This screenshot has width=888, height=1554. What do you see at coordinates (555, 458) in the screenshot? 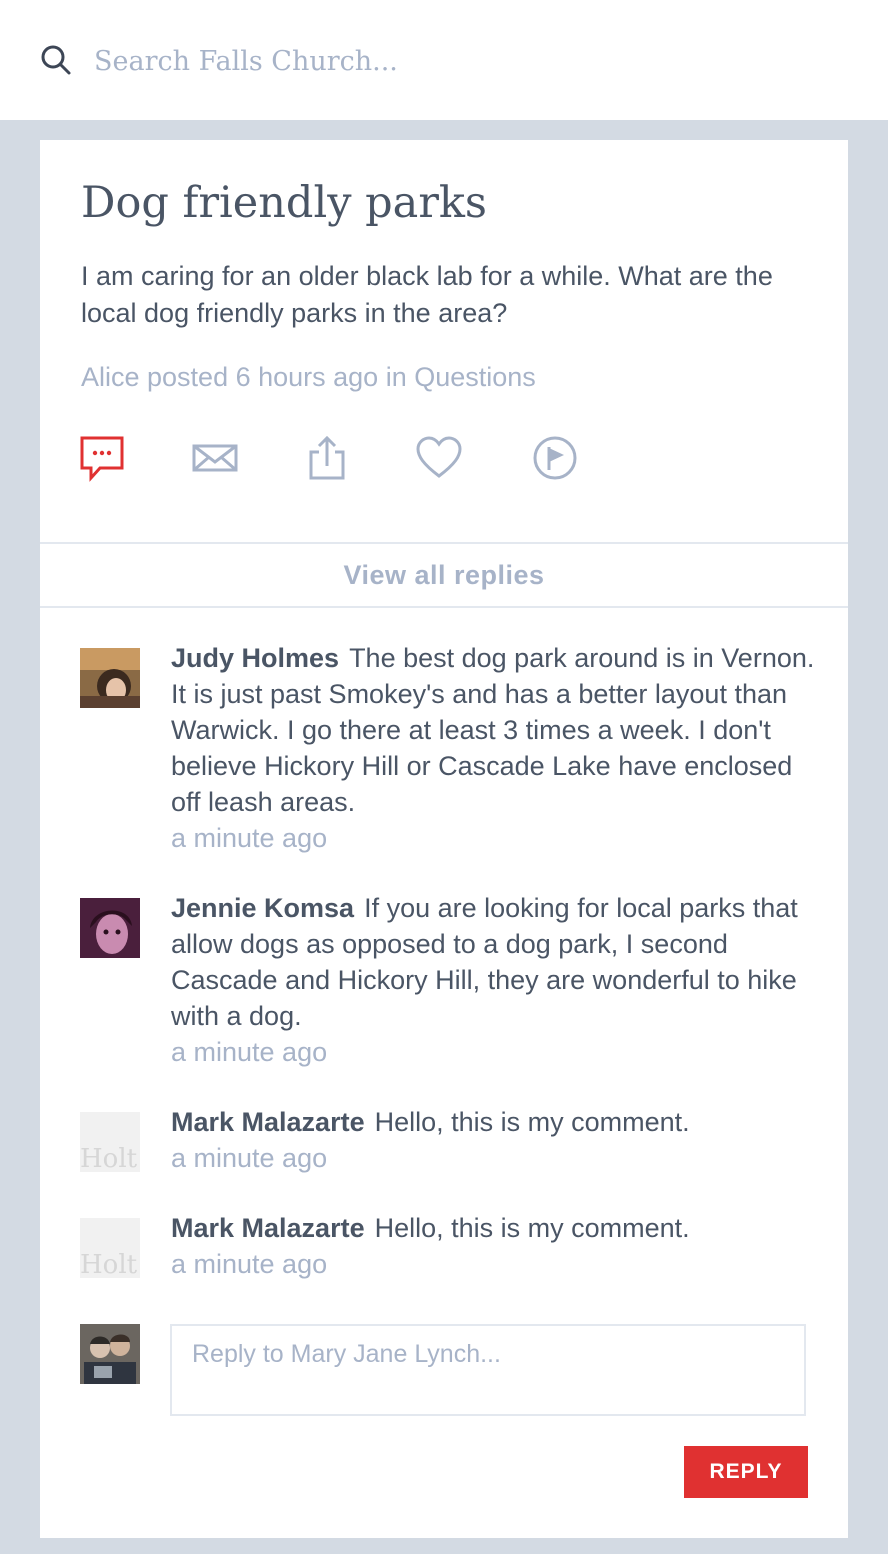
I see `flag-icon` at bounding box center [555, 458].